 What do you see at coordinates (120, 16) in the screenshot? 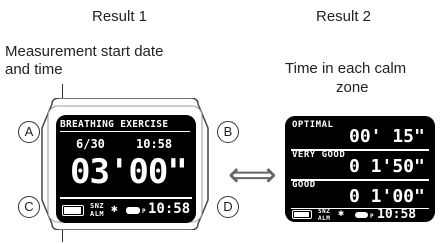
I see `result-1-caption: Result 1` at bounding box center [120, 16].